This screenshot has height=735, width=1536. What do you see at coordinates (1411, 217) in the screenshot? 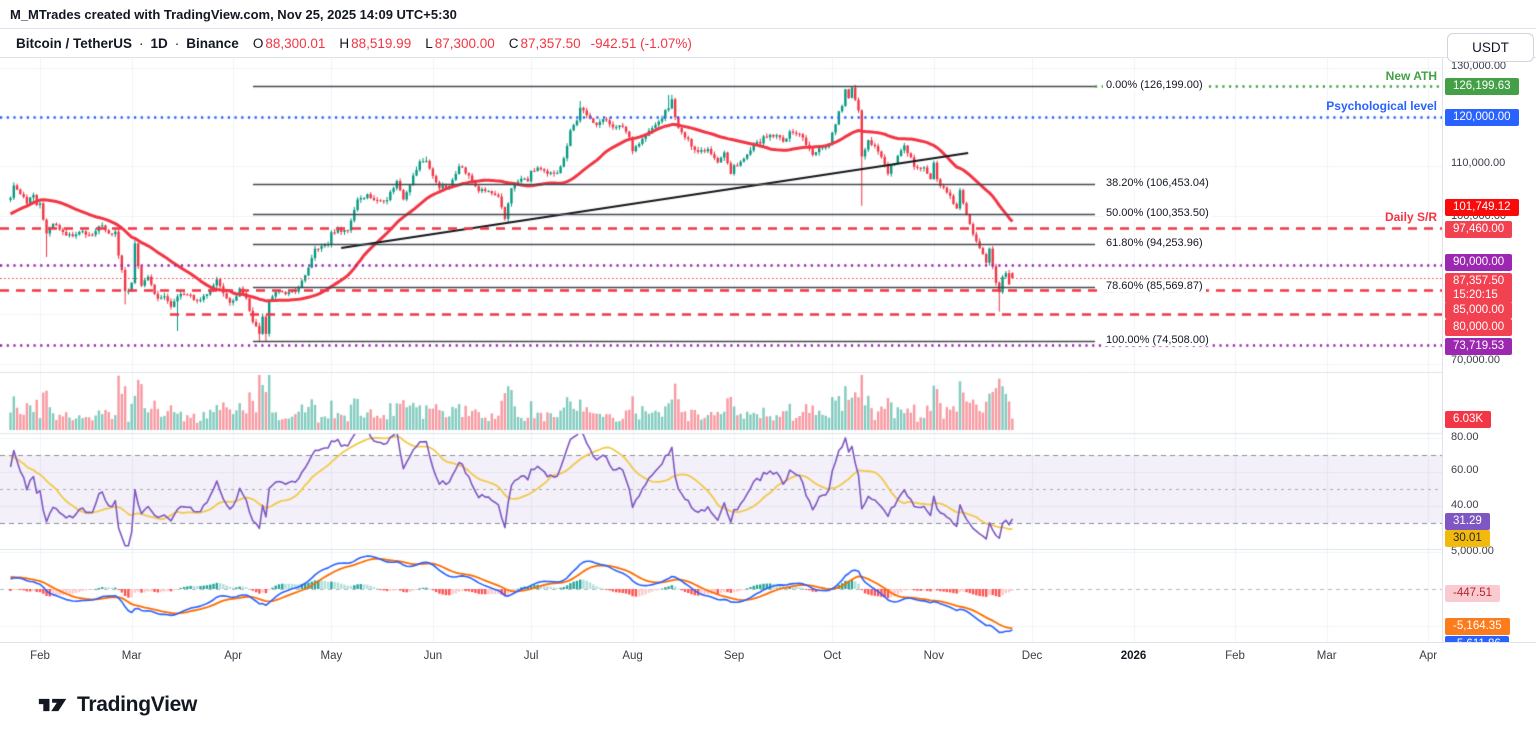
I see `price-line-label: Daily S/R` at bounding box center [1411, 217].